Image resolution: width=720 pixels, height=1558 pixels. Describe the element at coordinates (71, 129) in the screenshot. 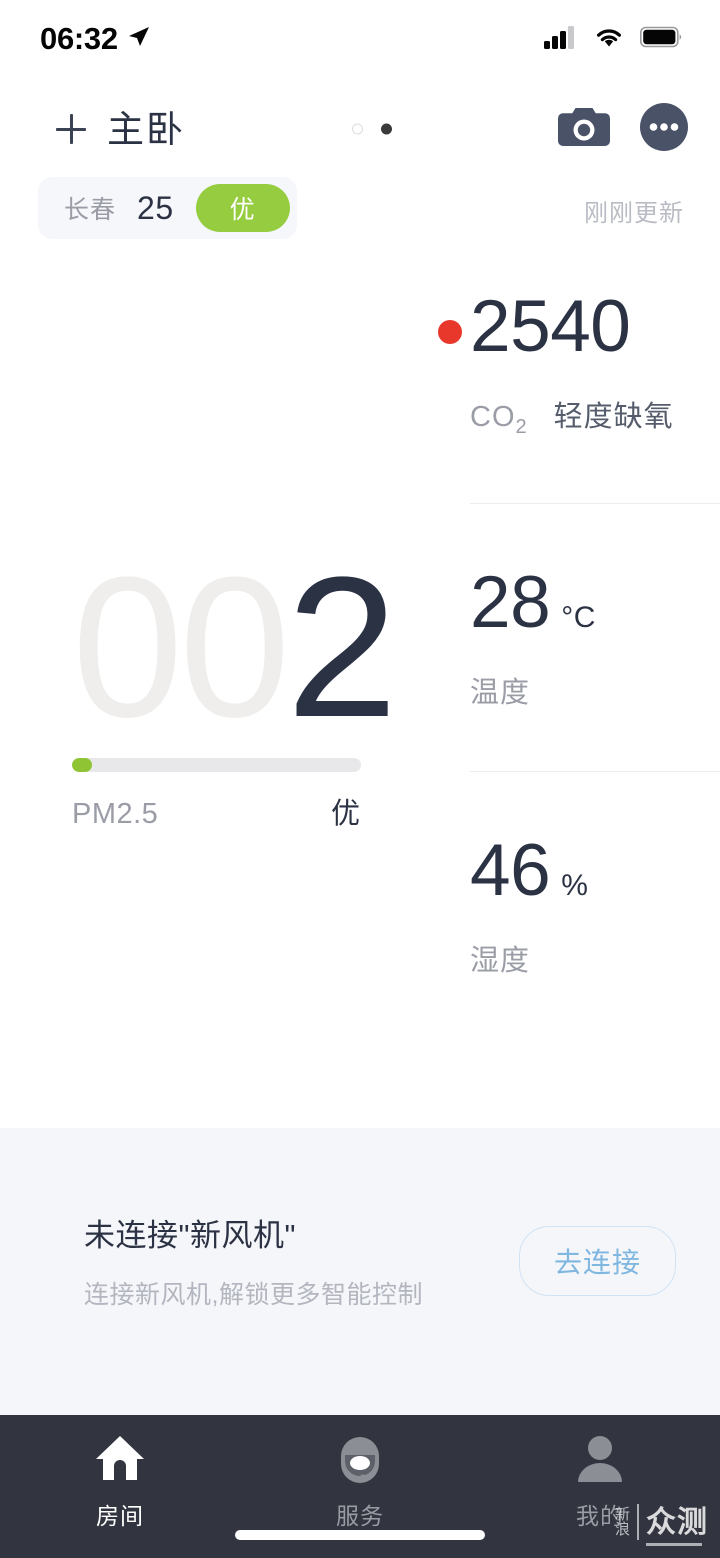

I see `plus-icon` at that location.